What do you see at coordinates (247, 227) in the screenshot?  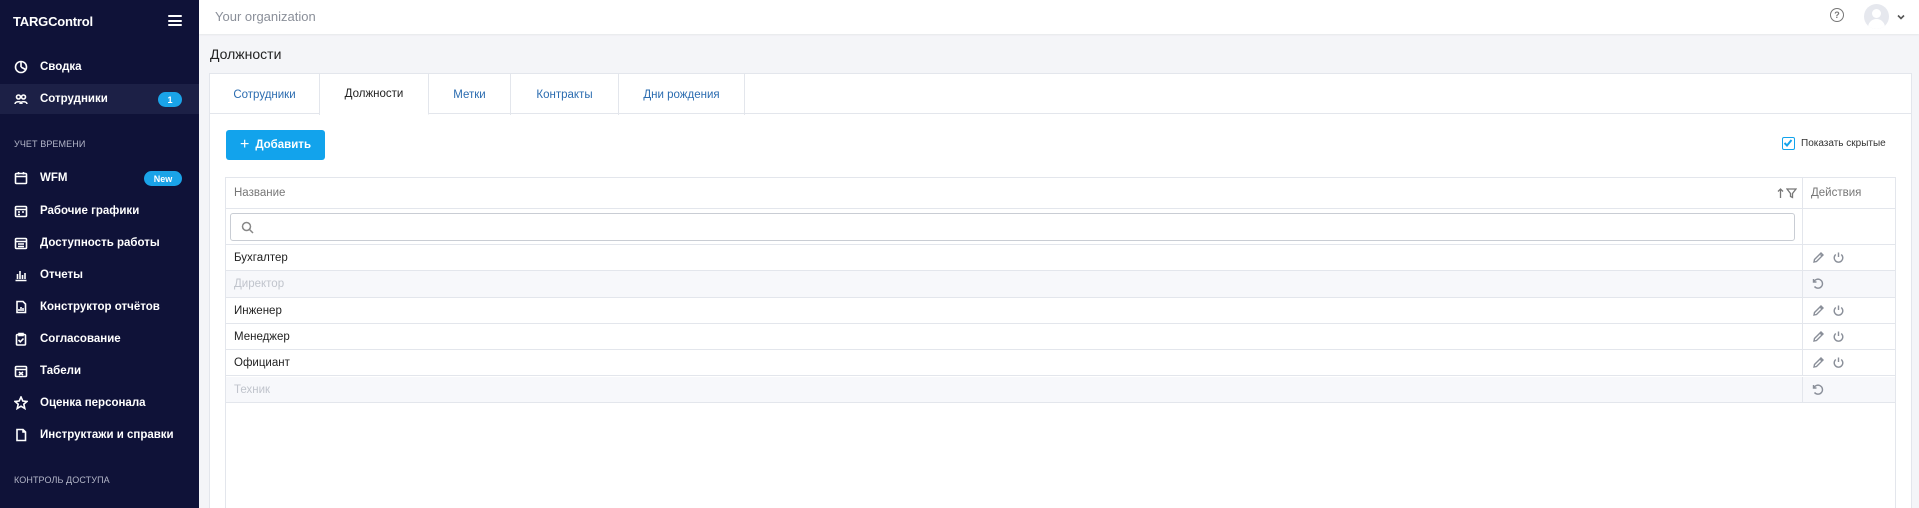 I see `search-icon` at bounding box center [247, 227].